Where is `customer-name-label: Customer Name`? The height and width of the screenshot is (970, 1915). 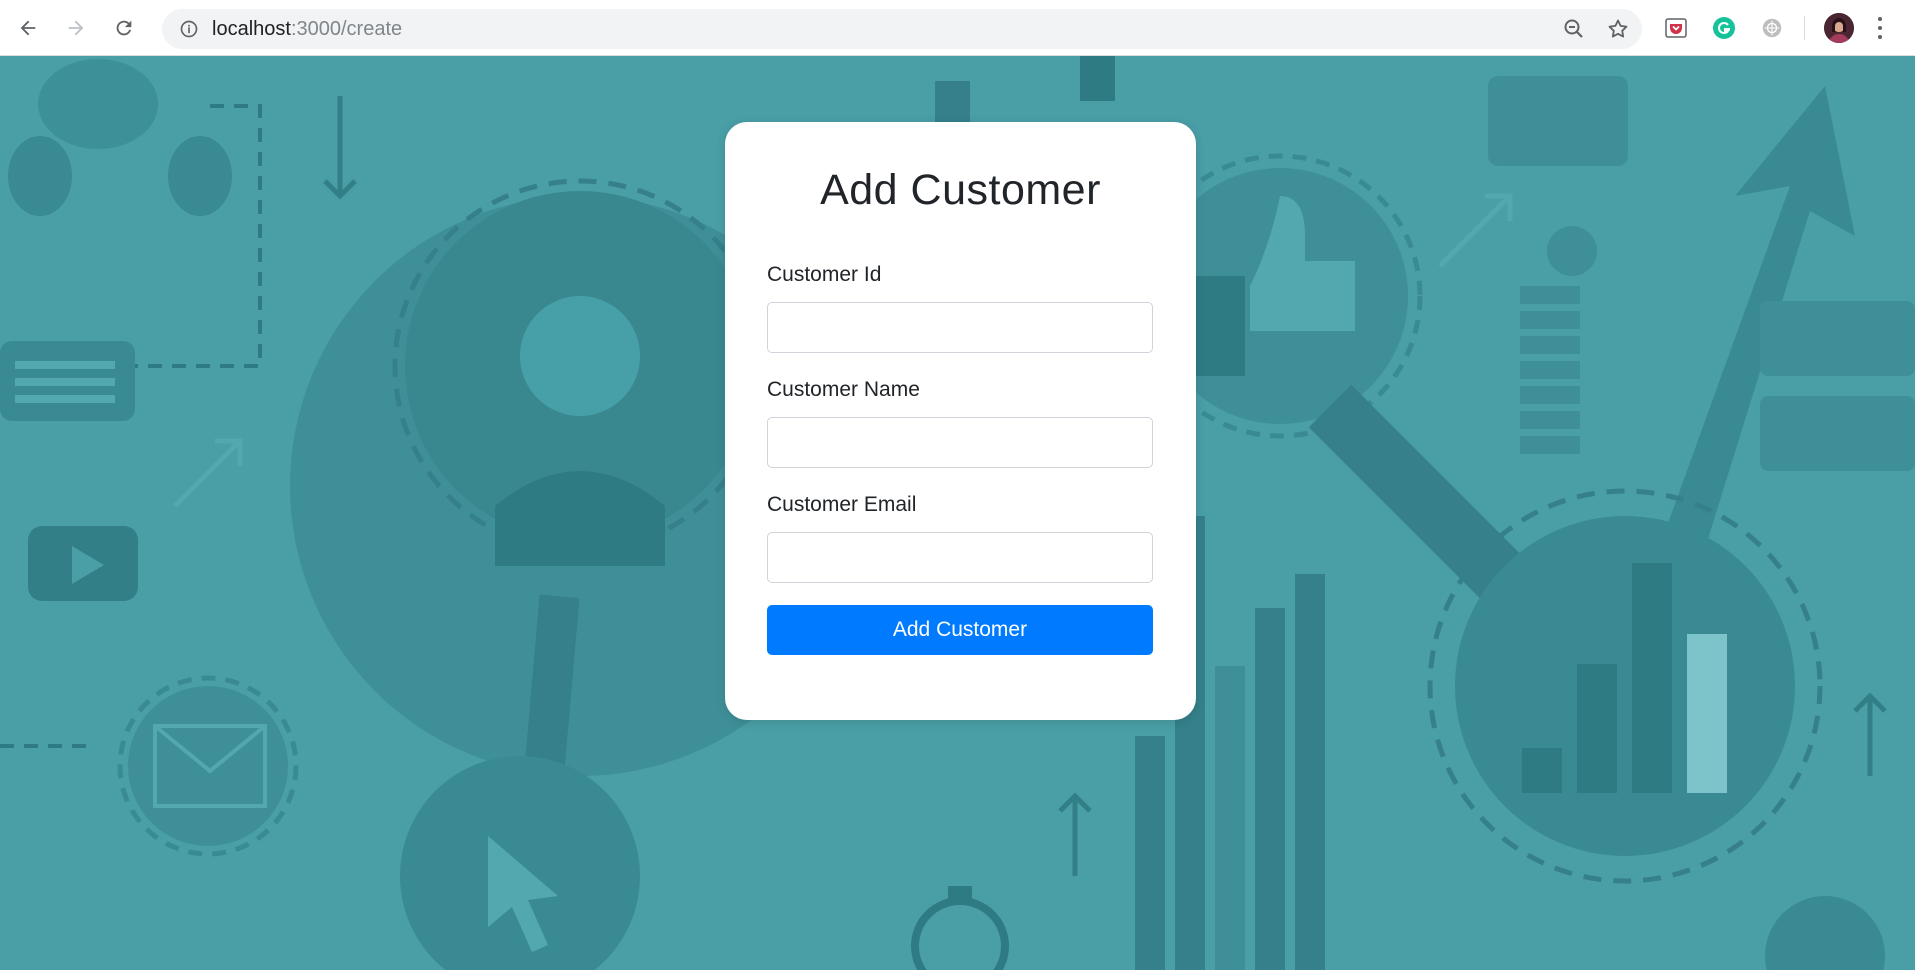
customer-name-label: Customer Name is located at coordinates (843, 389).